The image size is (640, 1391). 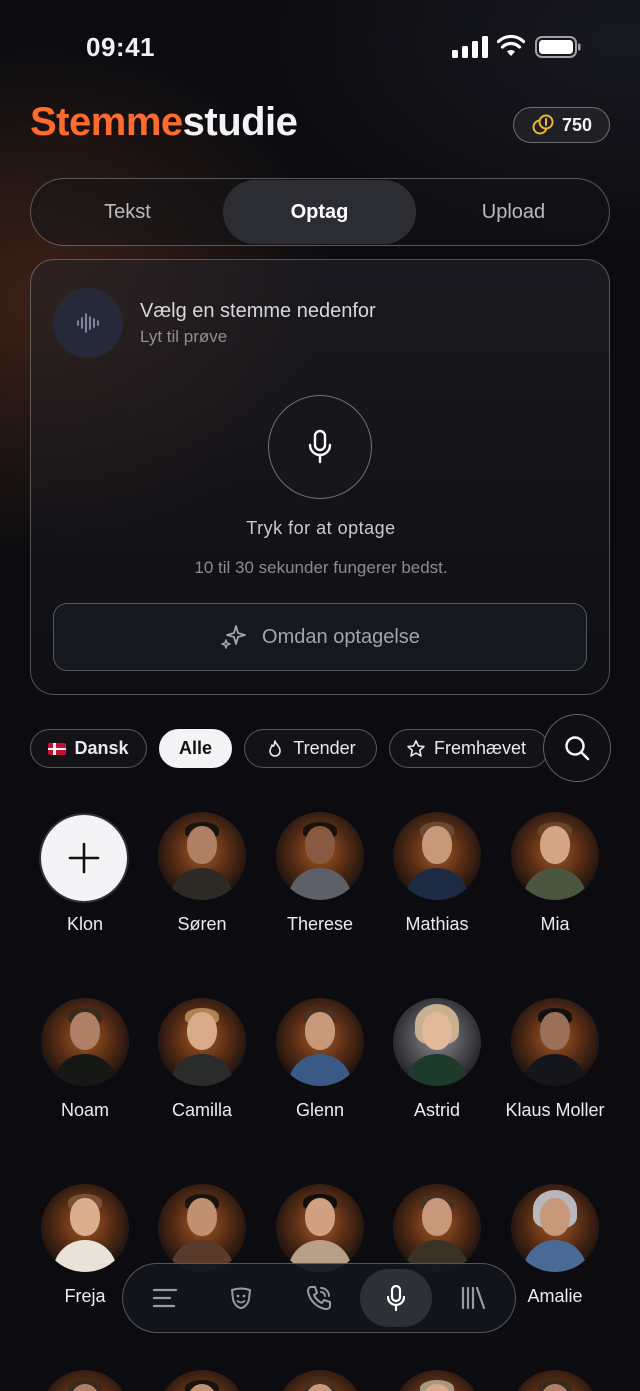 I want to click on phone-icon, so click(x=319, y=1298).